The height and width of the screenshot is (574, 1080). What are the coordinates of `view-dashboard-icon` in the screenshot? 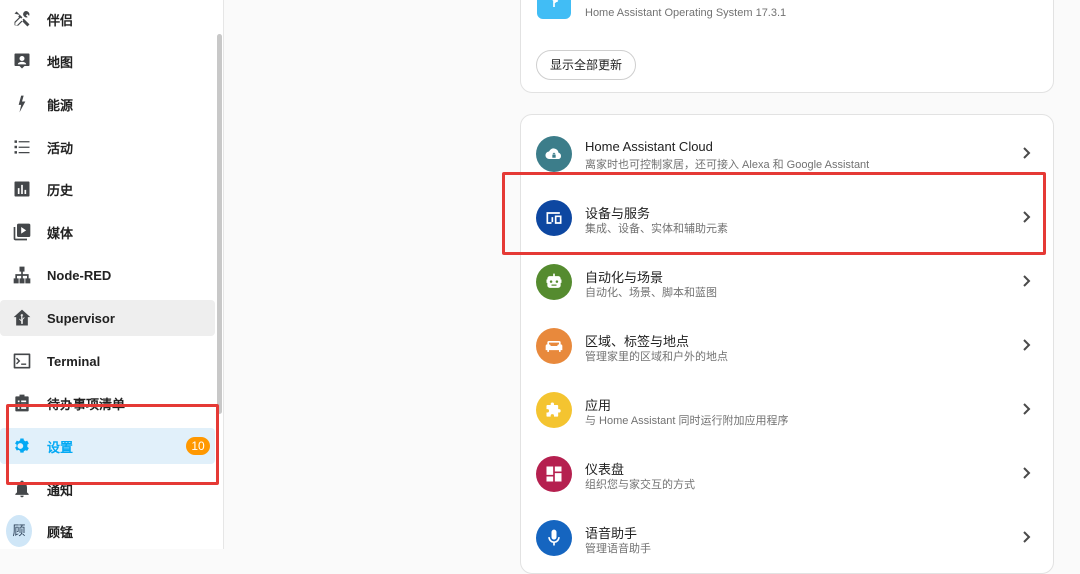 It's located at (554, 474).